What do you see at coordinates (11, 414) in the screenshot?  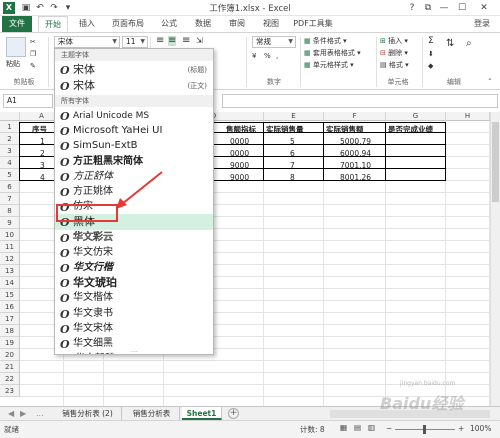 I see `sheet-prev-icon: ◀` at bounding box center [11, 414].